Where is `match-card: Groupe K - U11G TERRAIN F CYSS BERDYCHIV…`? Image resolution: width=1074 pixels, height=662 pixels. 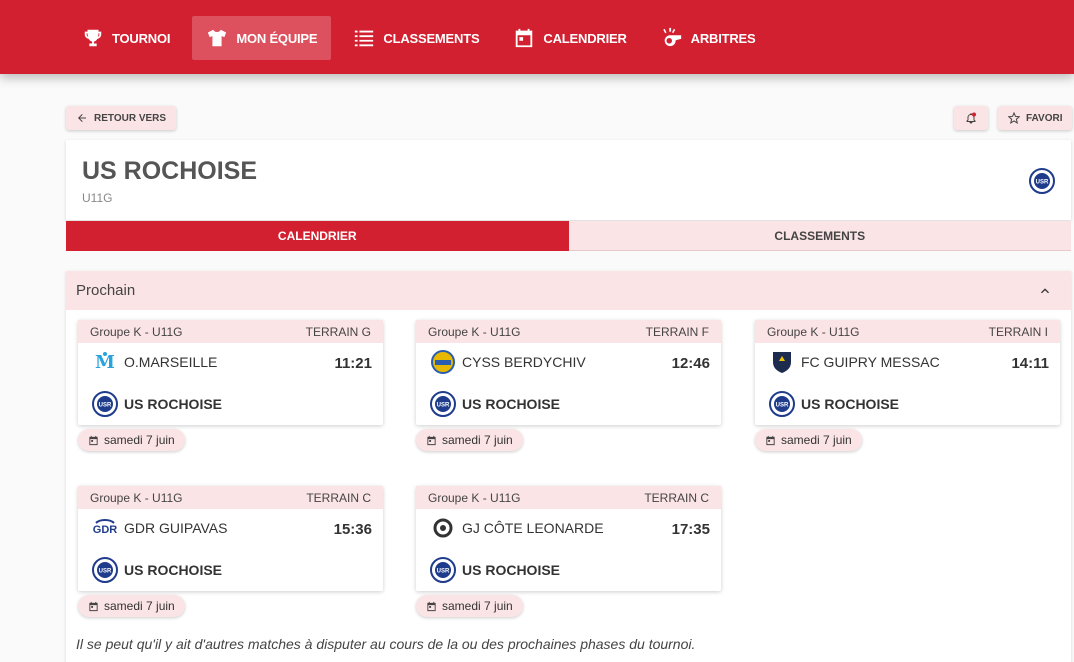 match-card: Groupe K - U11G TERRAIN F CYSS BERDYCHIV… is located at coordinates (568, 372).